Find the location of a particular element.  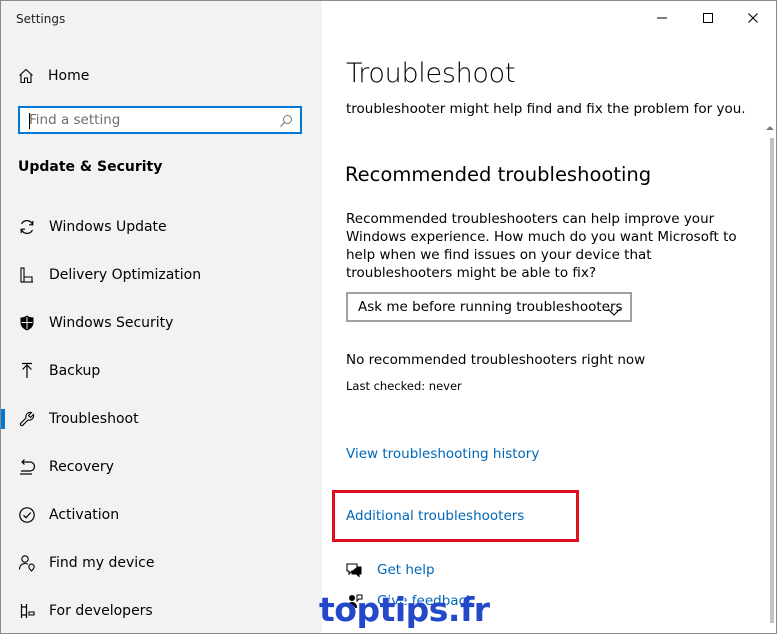

home-icon is located at coordinates (26, 76).